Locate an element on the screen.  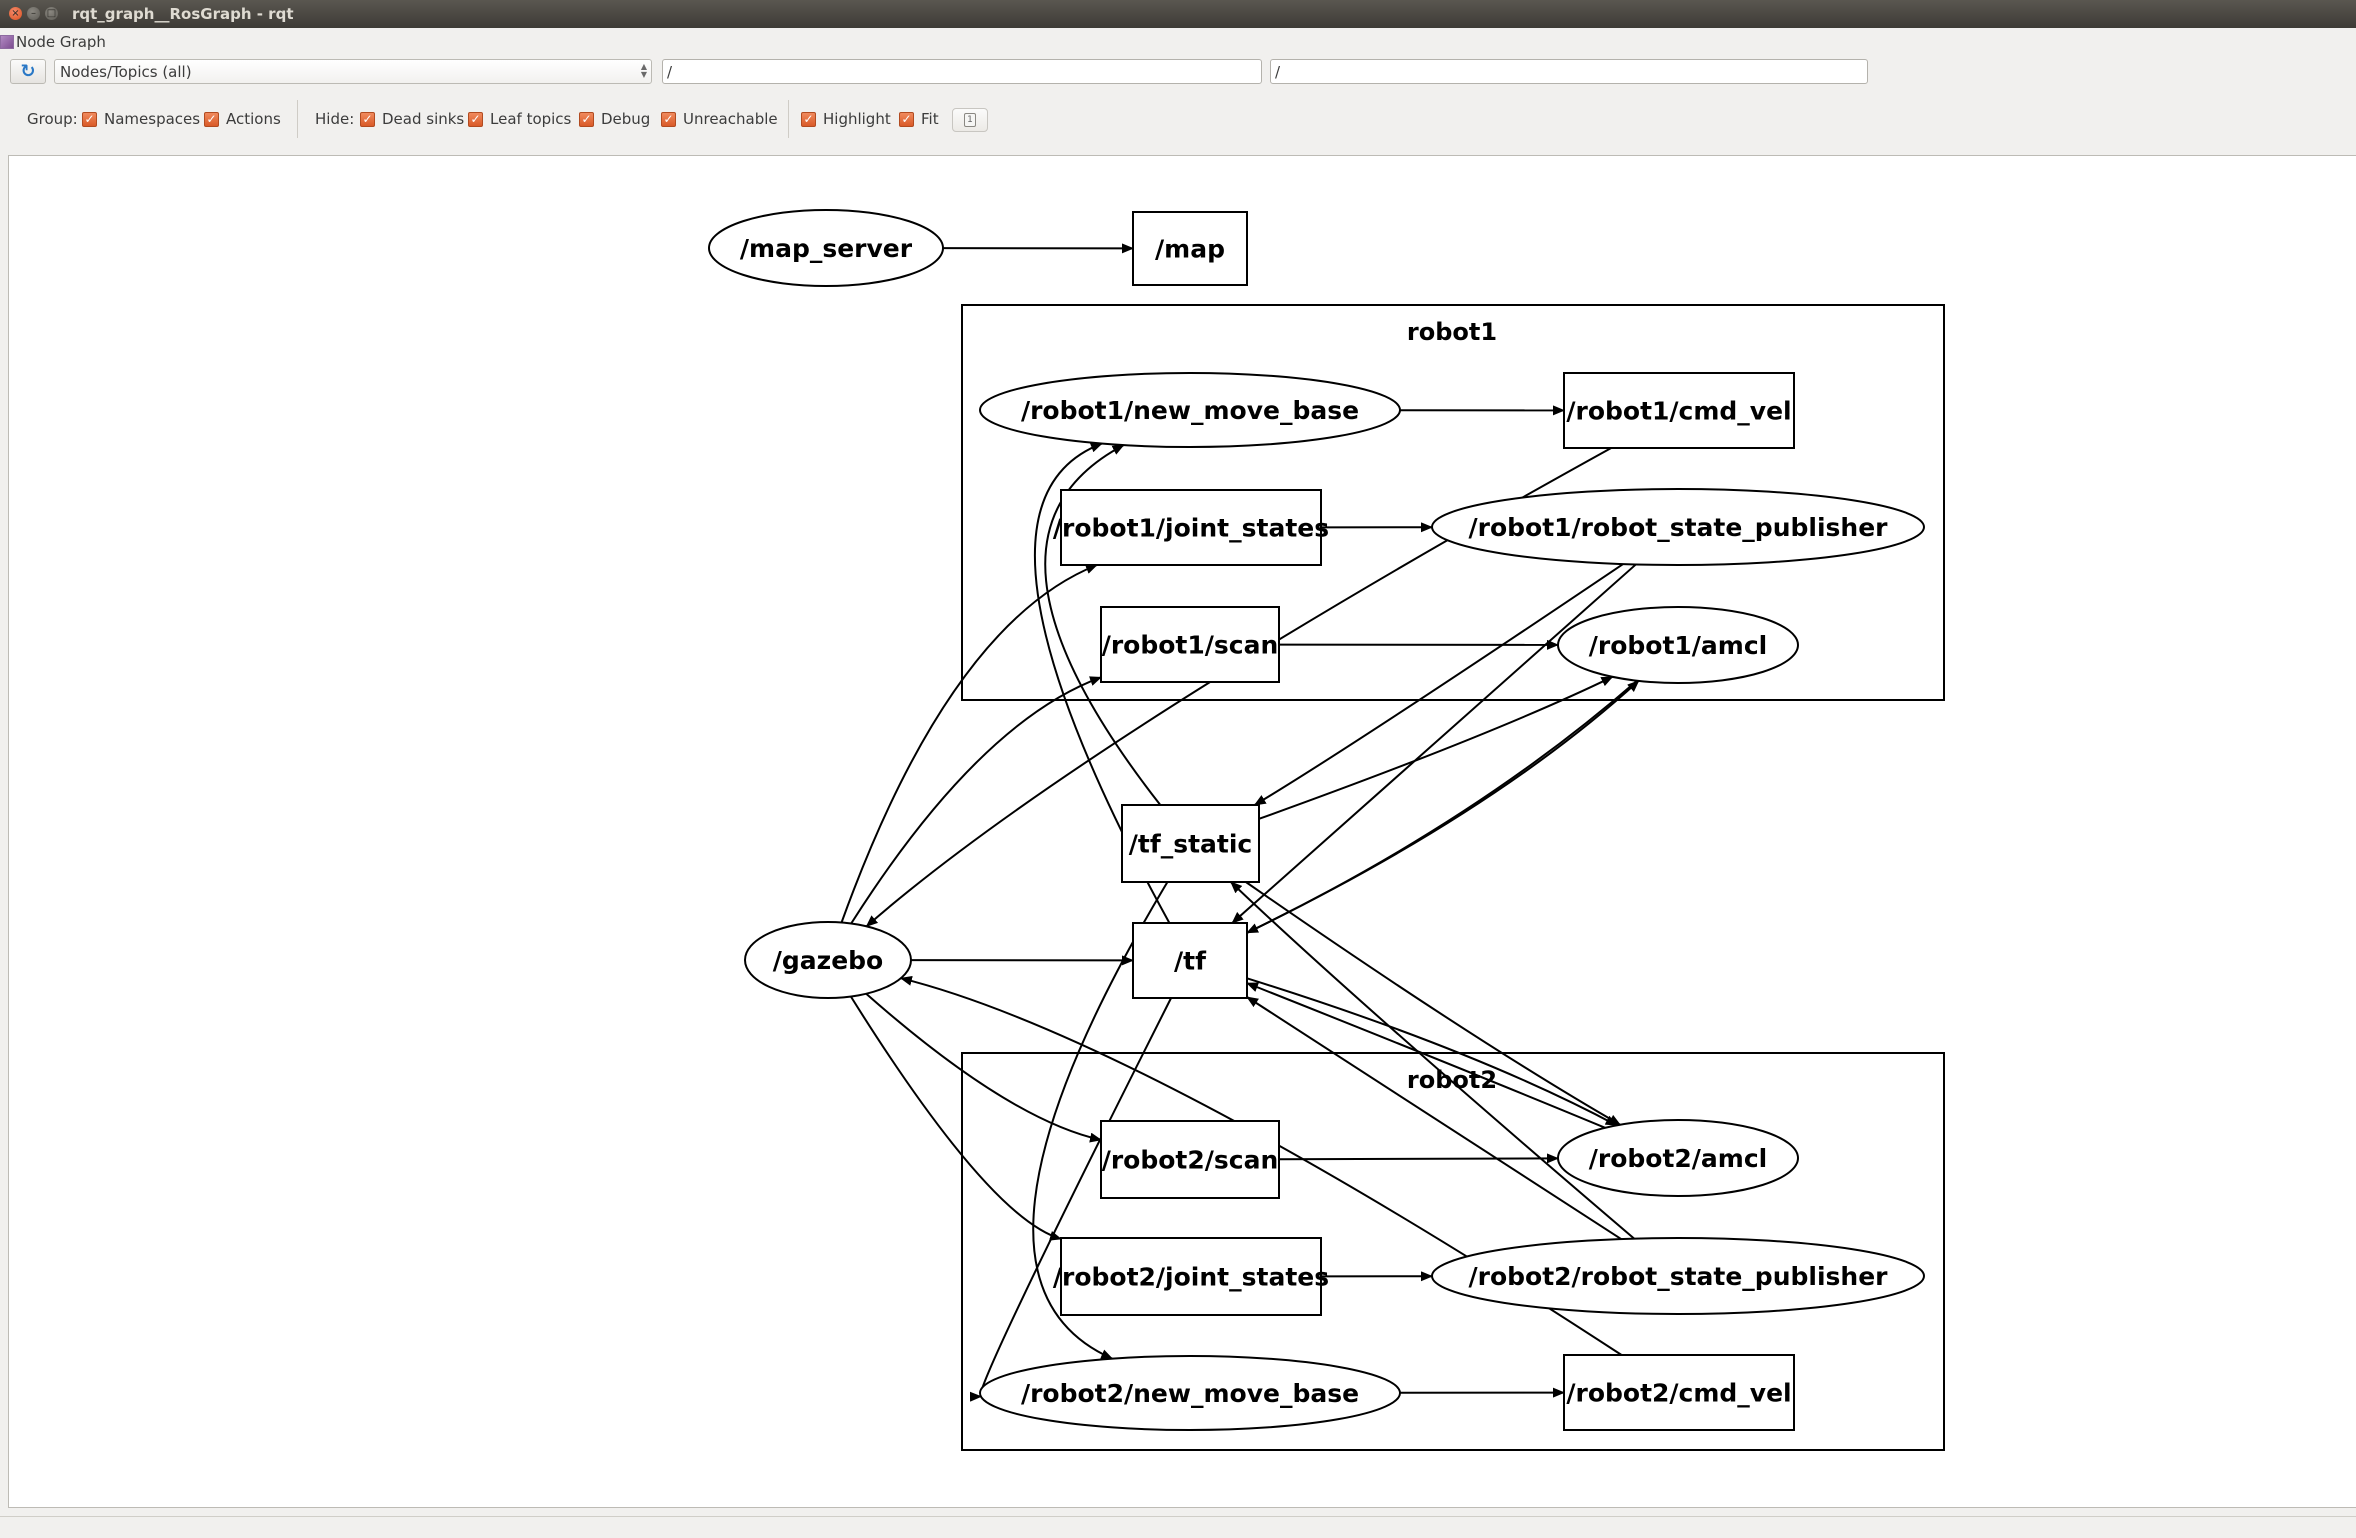
graph-label: /robot1/robot_state_publisher is located at coordinates (1678, 527).